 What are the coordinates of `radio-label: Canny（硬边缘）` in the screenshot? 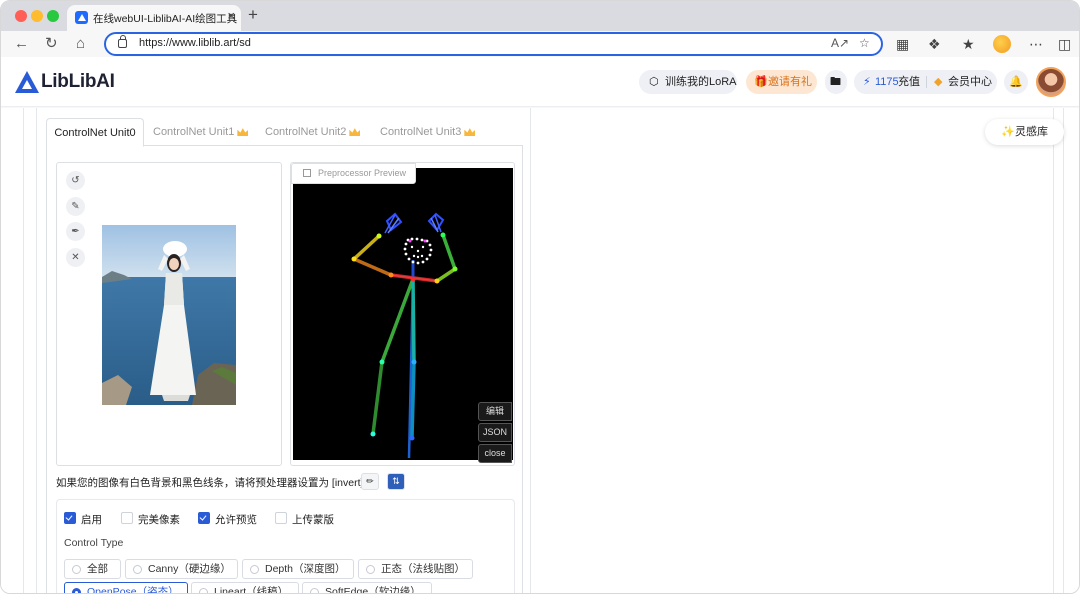 It's located at (189, 569).